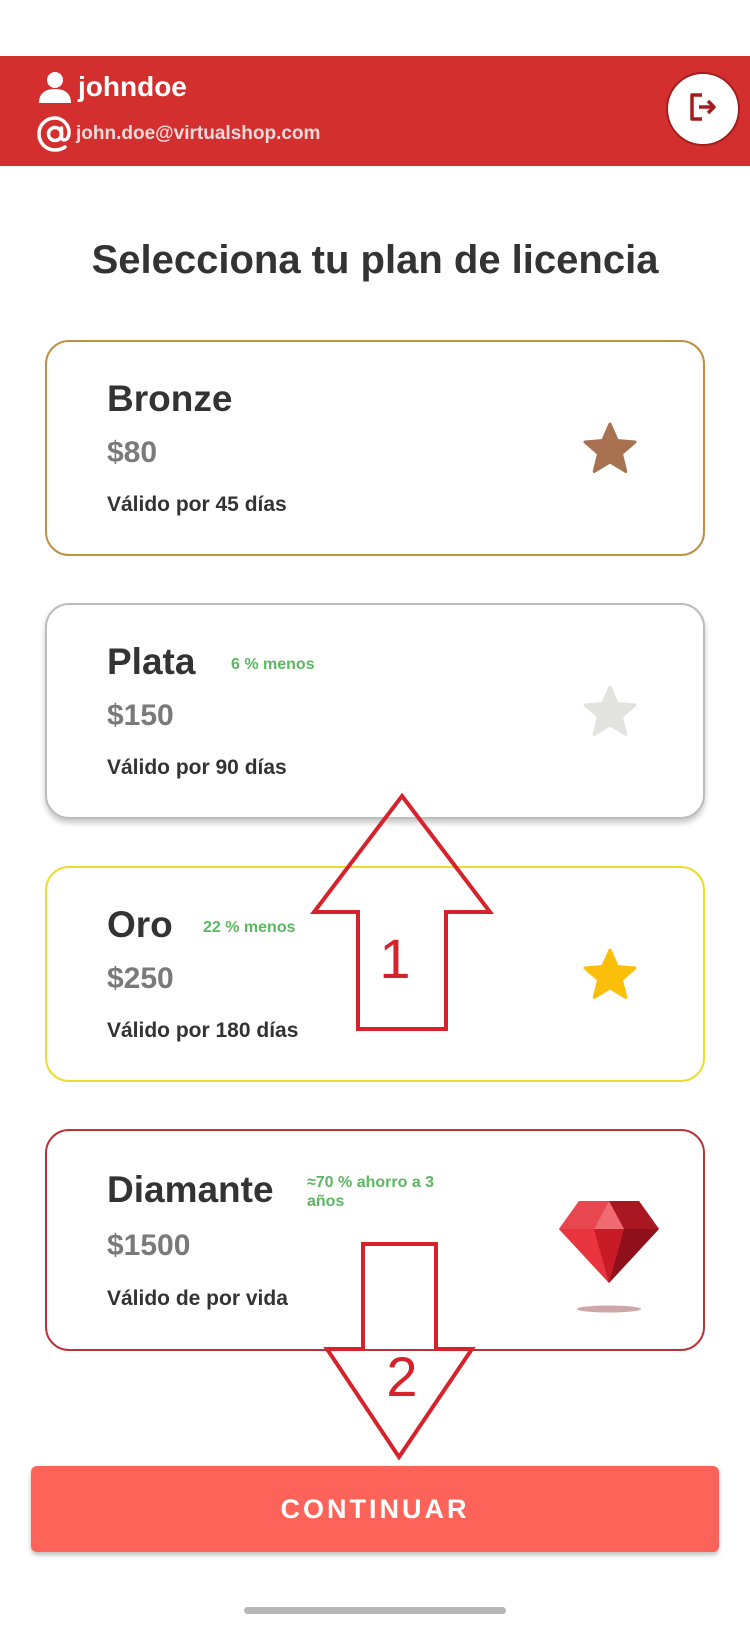  What do you see at coordinates (197, 504) in the screenshot?
I see `plan-validity: Válido por 45 días` at bounding box center [197, 504].